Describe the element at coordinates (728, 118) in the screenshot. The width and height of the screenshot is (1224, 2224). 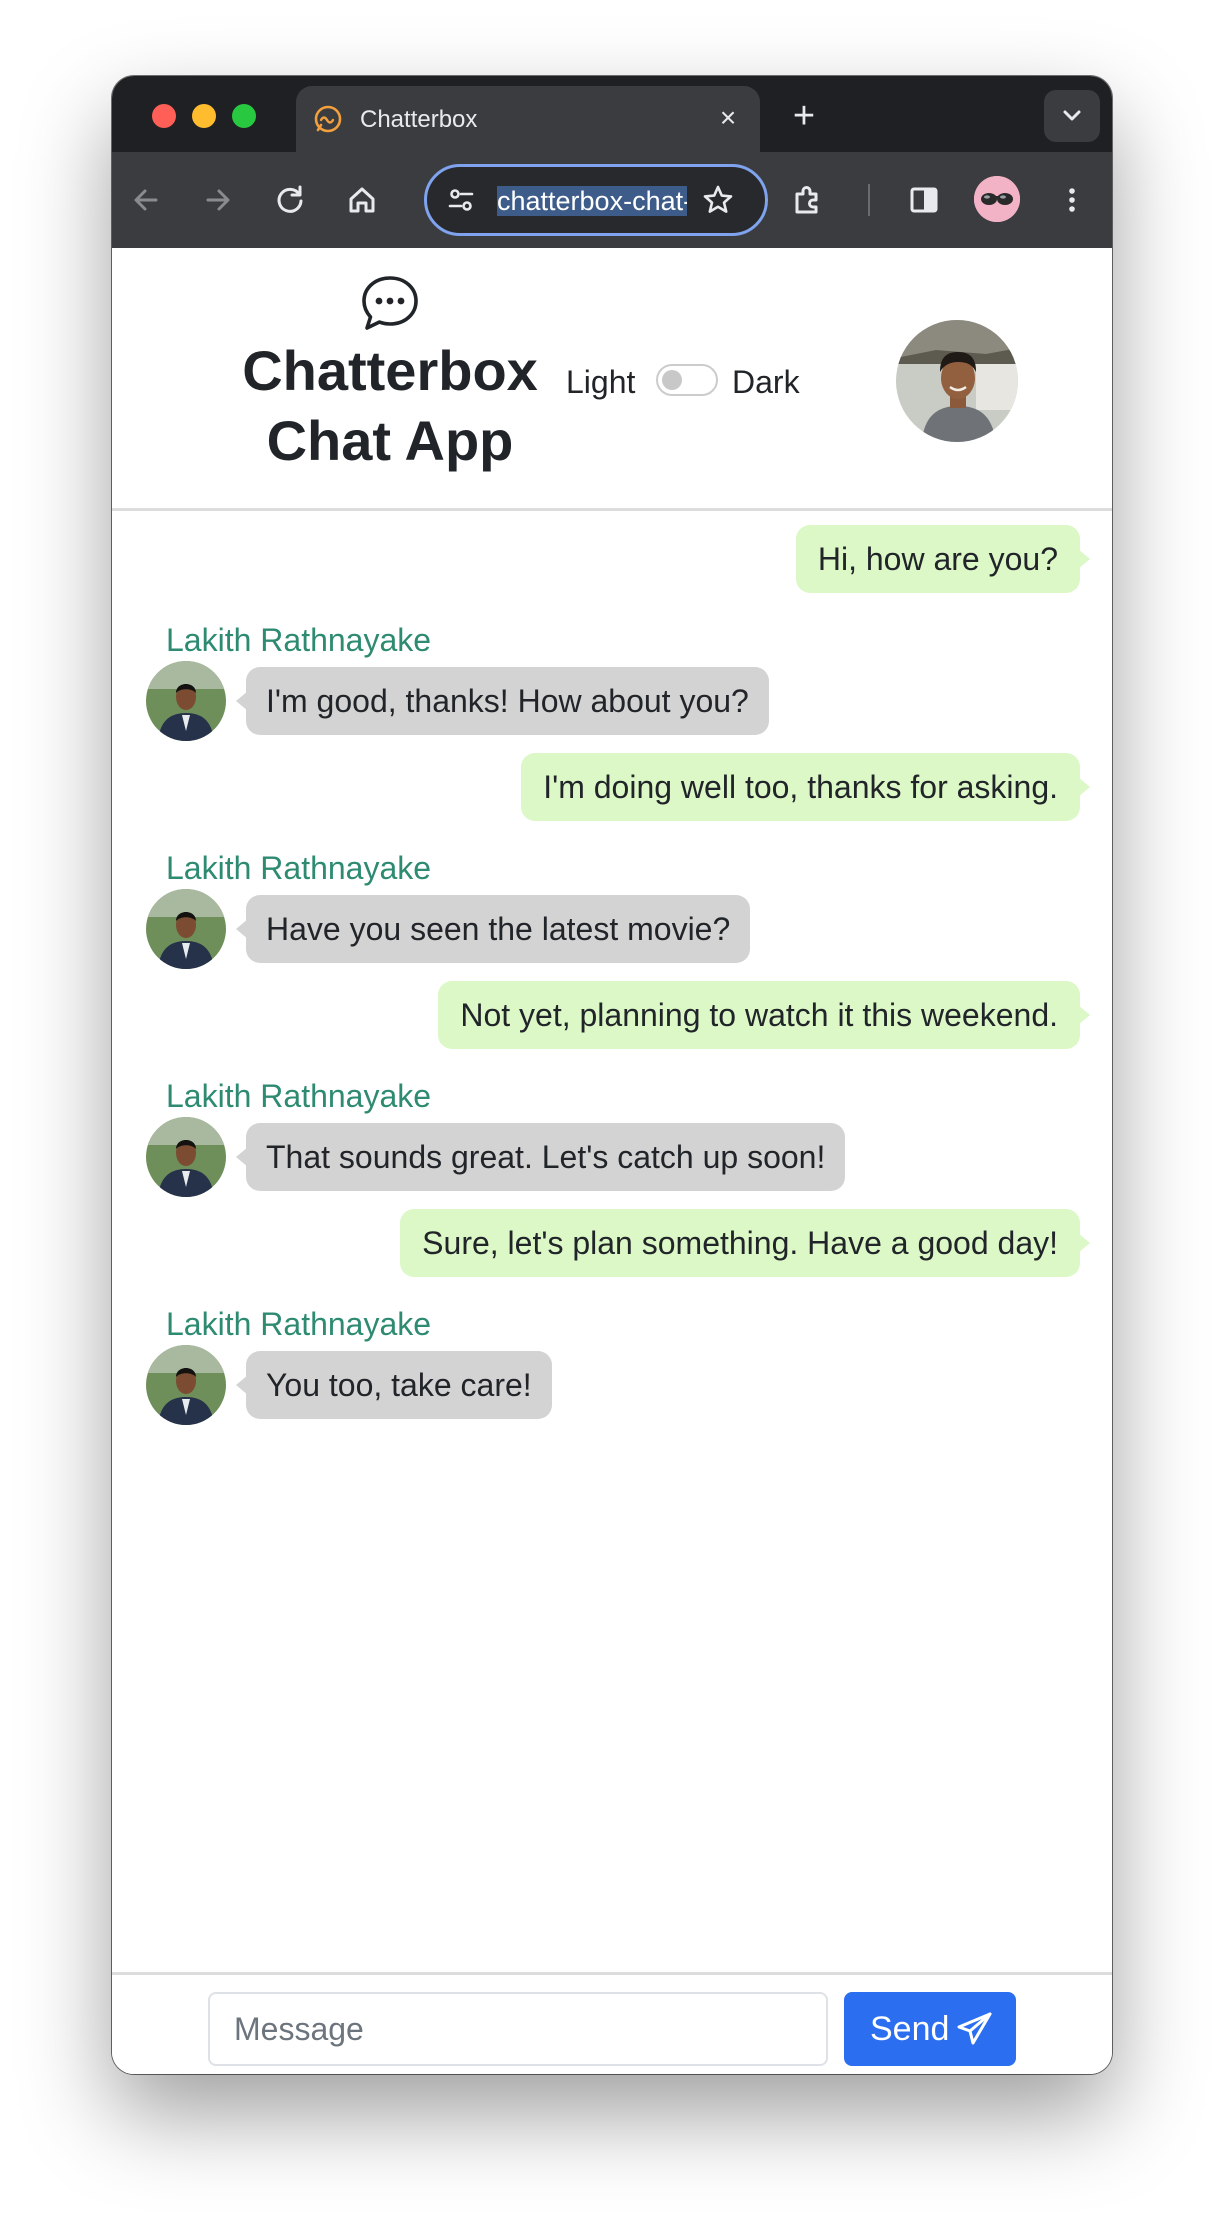
I see `tab-close-icon: ×` at that location.